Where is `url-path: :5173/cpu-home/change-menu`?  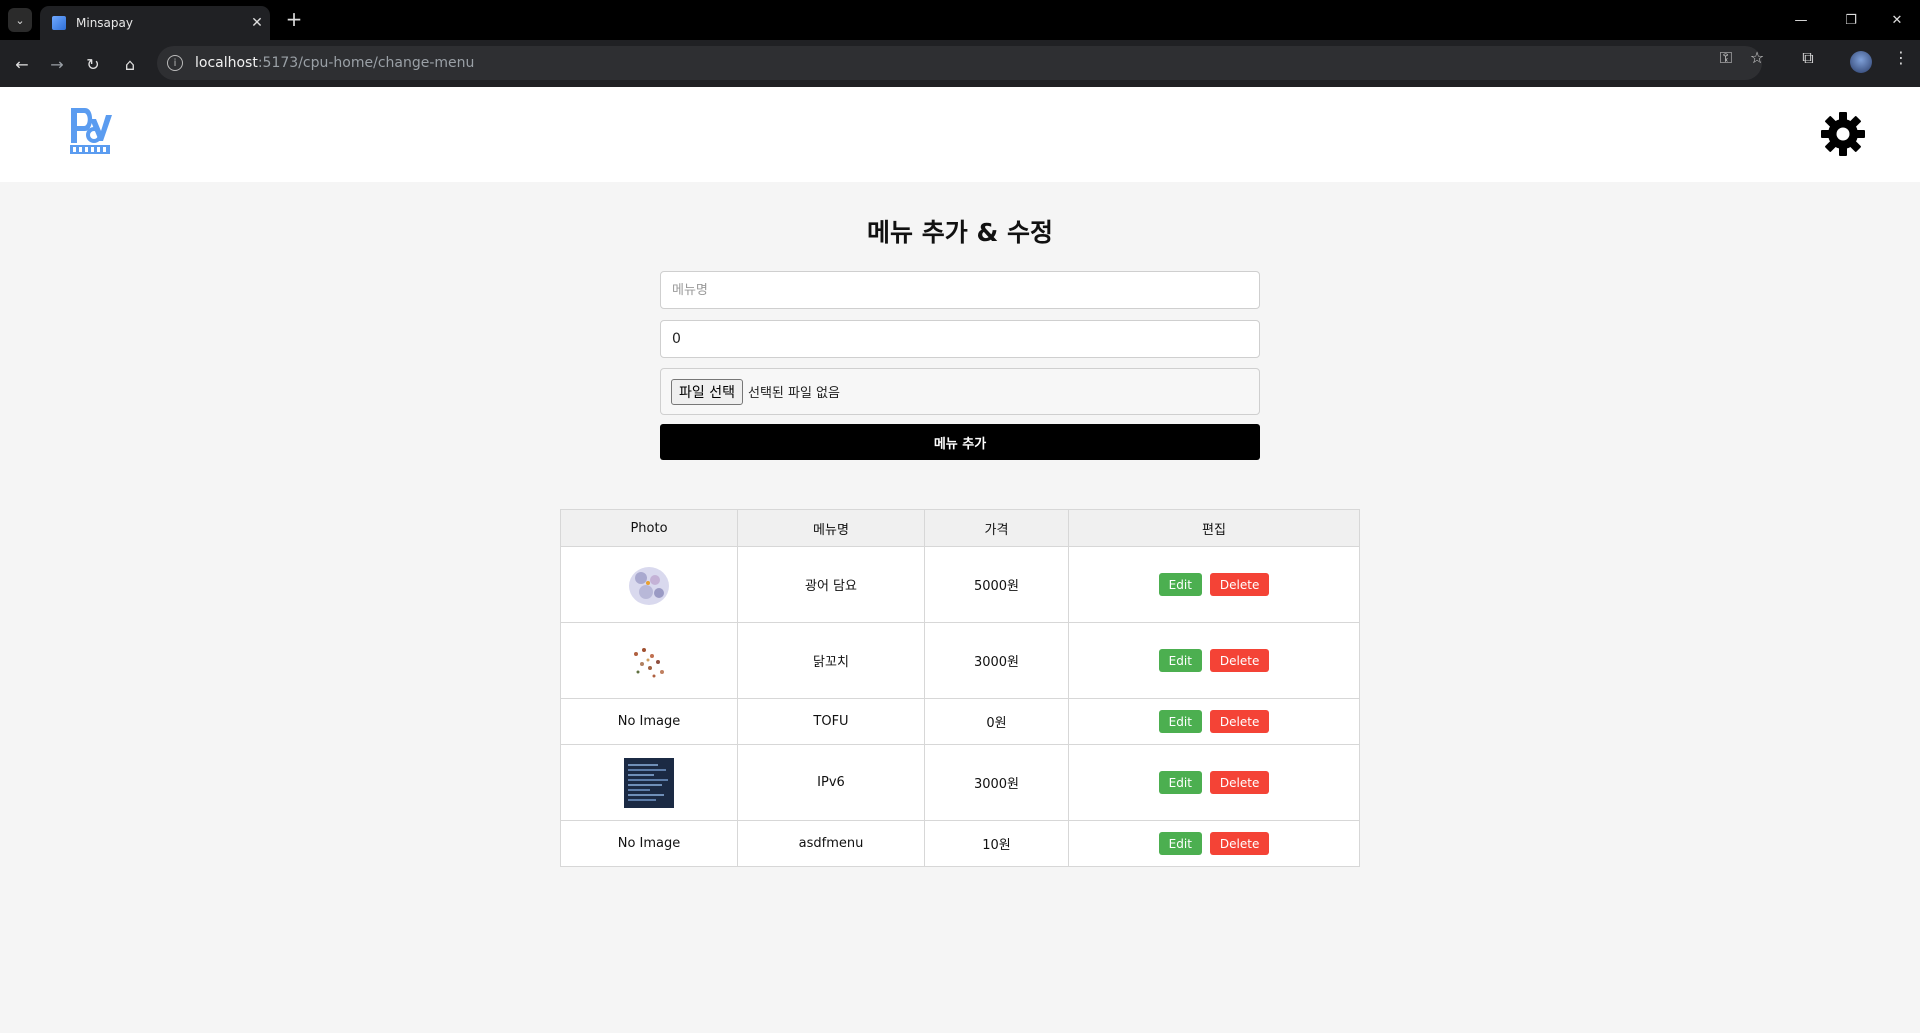
url-path: :5173/cpu-home/change-menu is located at coordinates (366, 63).